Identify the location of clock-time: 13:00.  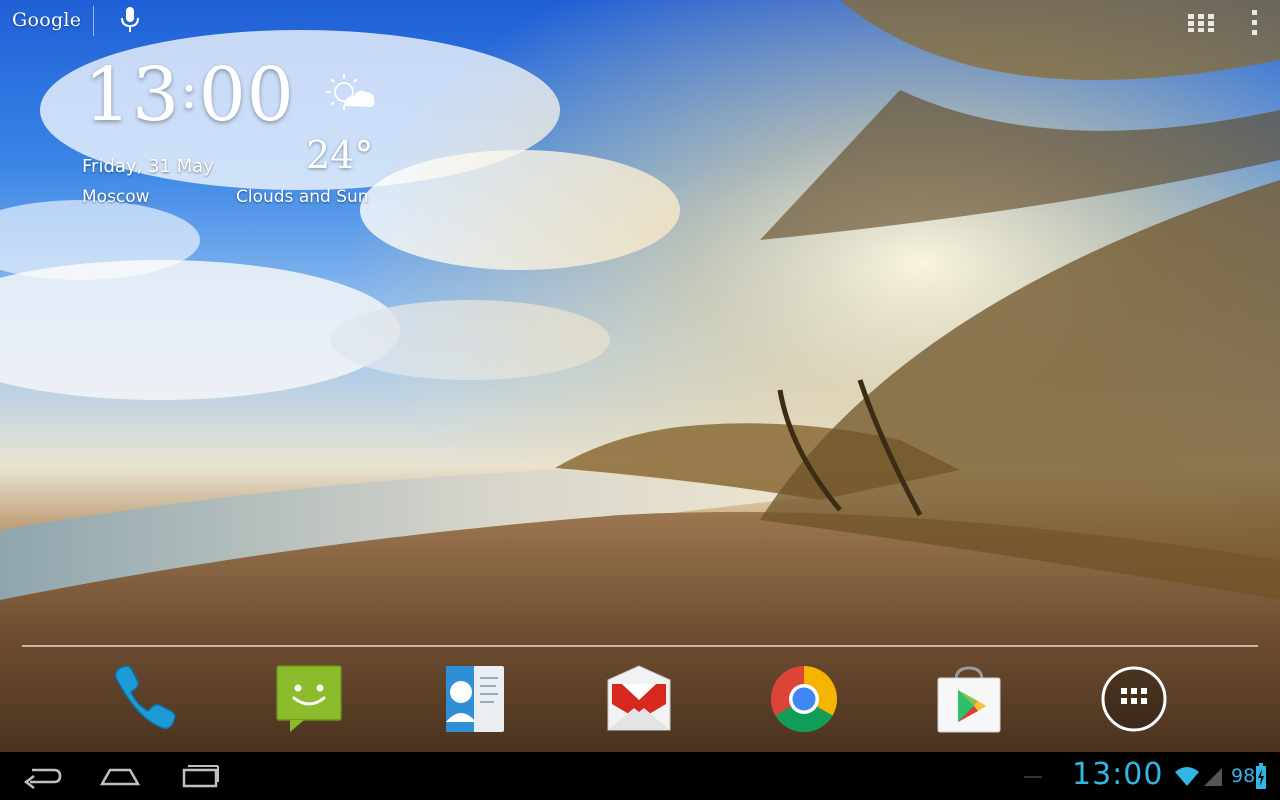
(189, 95).